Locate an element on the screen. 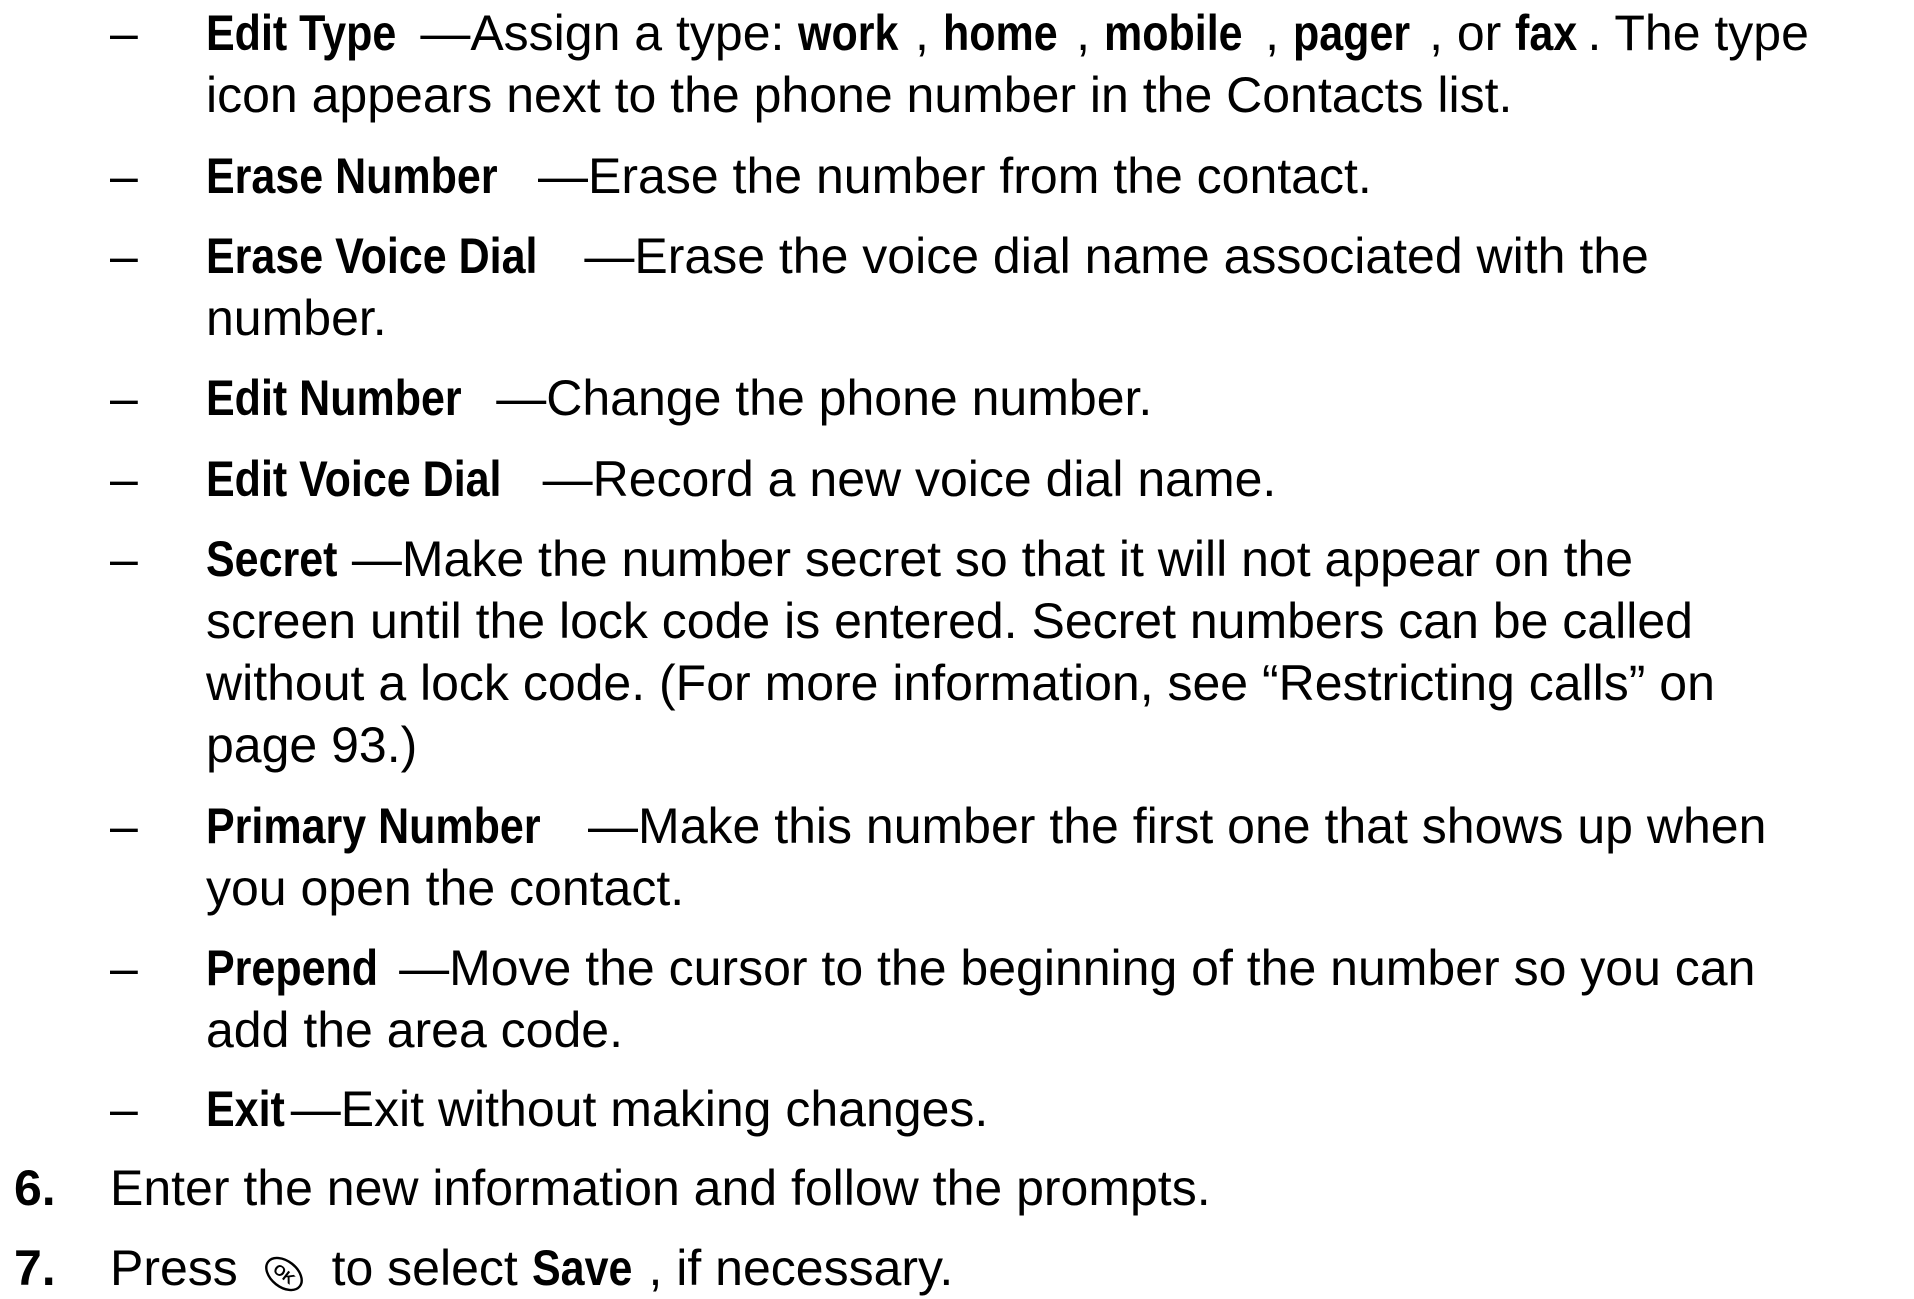 Image resolution: width=1914 pixels, height=1299 pixels. ok-key-icon: OK is located at coordinates (283, 1274).